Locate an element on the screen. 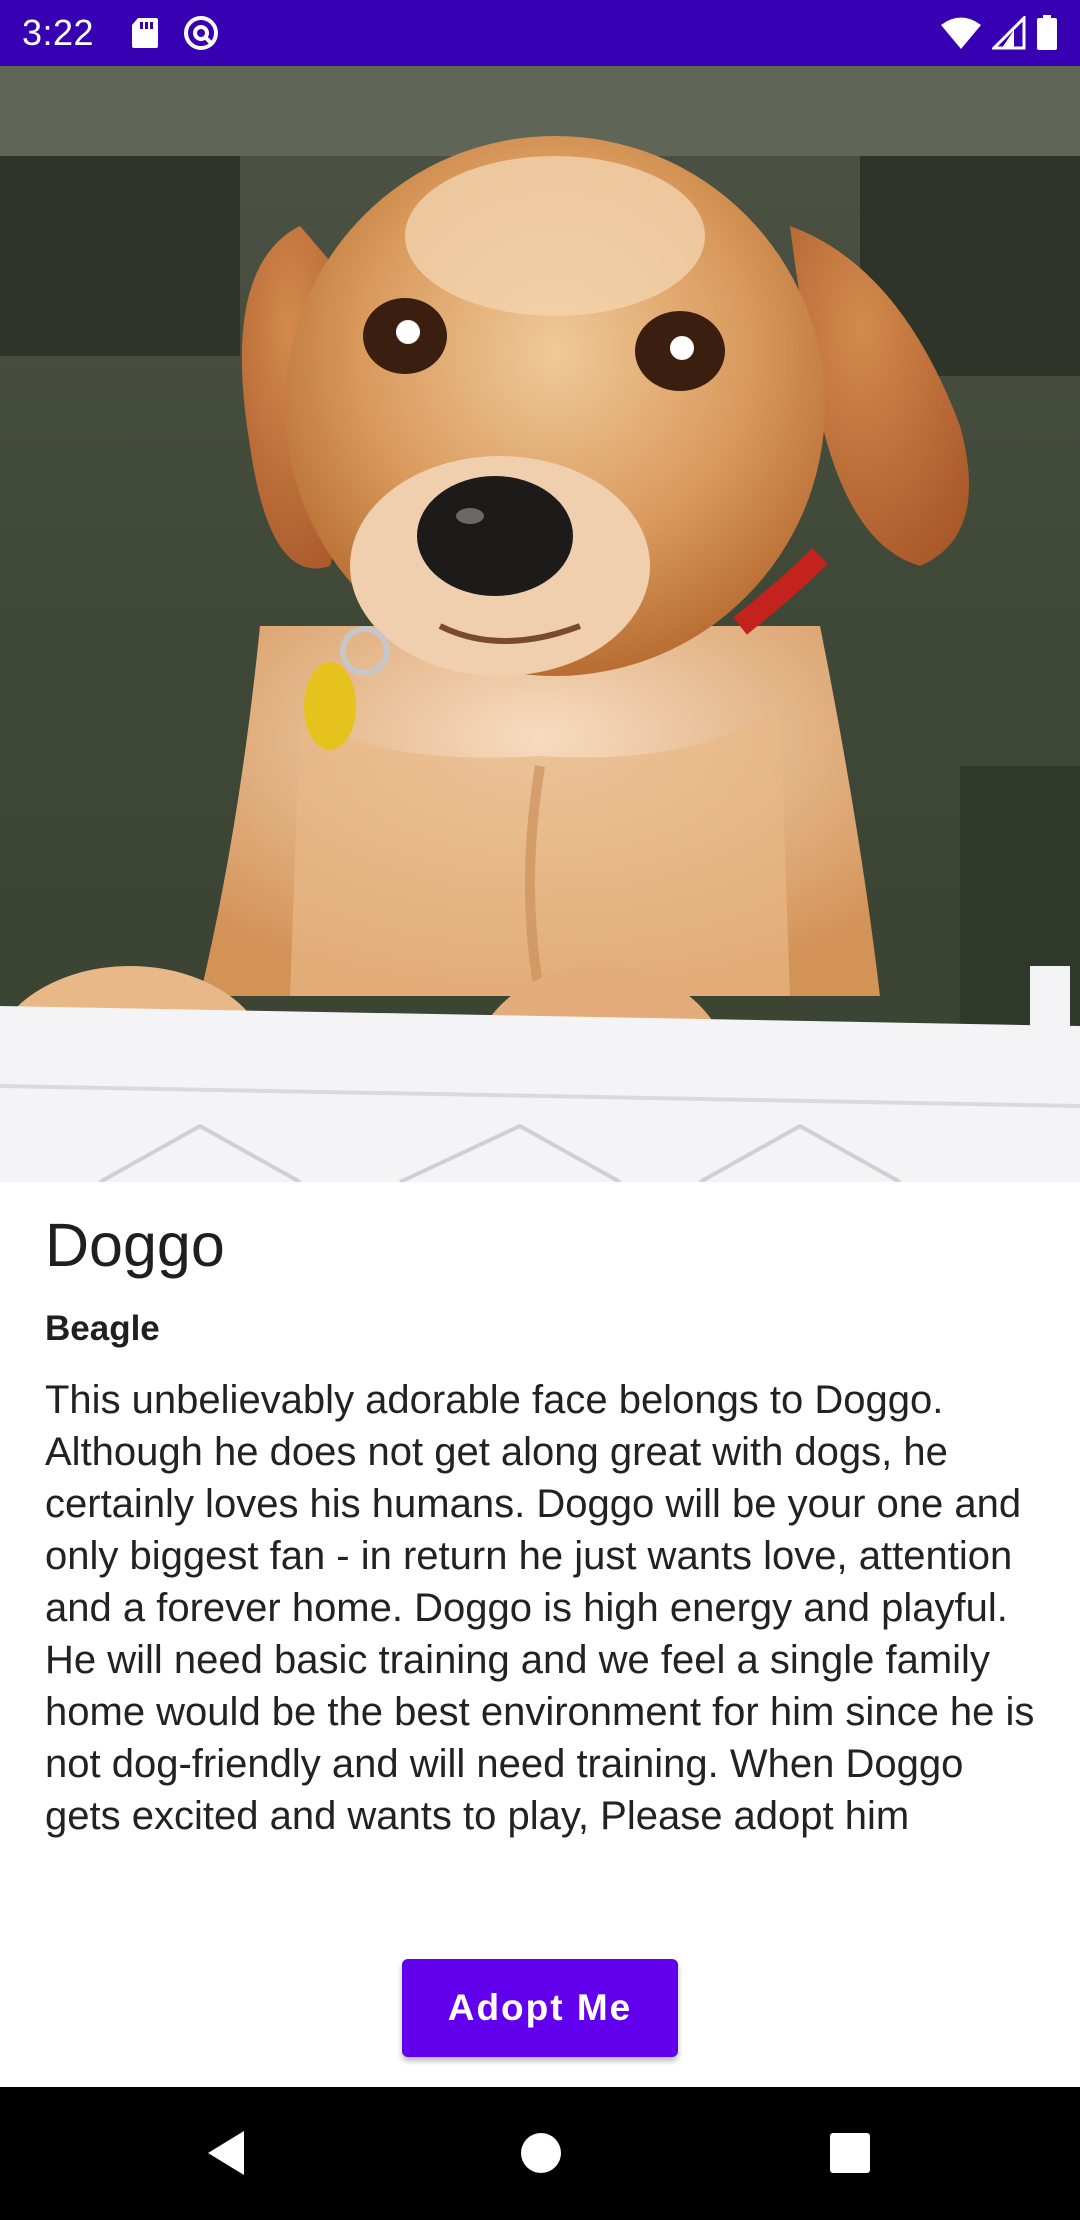 Image resolution: width=1080 pixels, height=2220 pixels. sd-card-icon is located at coordinates (145, 33).